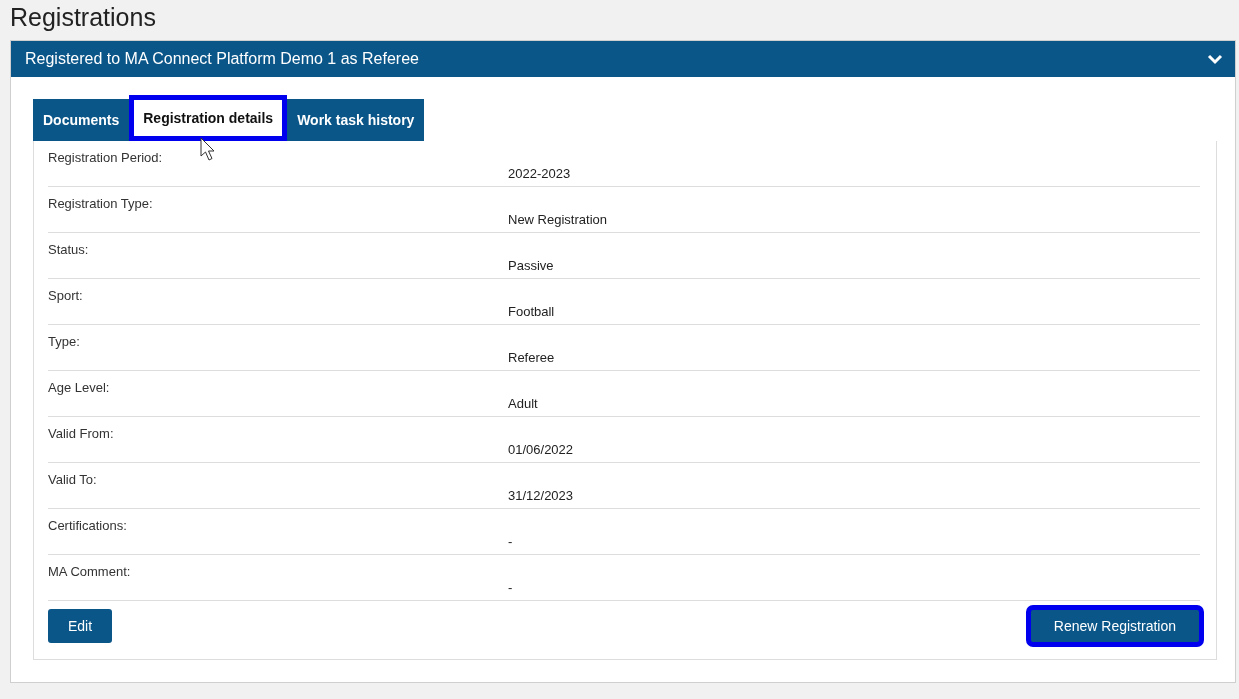  I want to click on field-value: Referee, so click(531, 358).